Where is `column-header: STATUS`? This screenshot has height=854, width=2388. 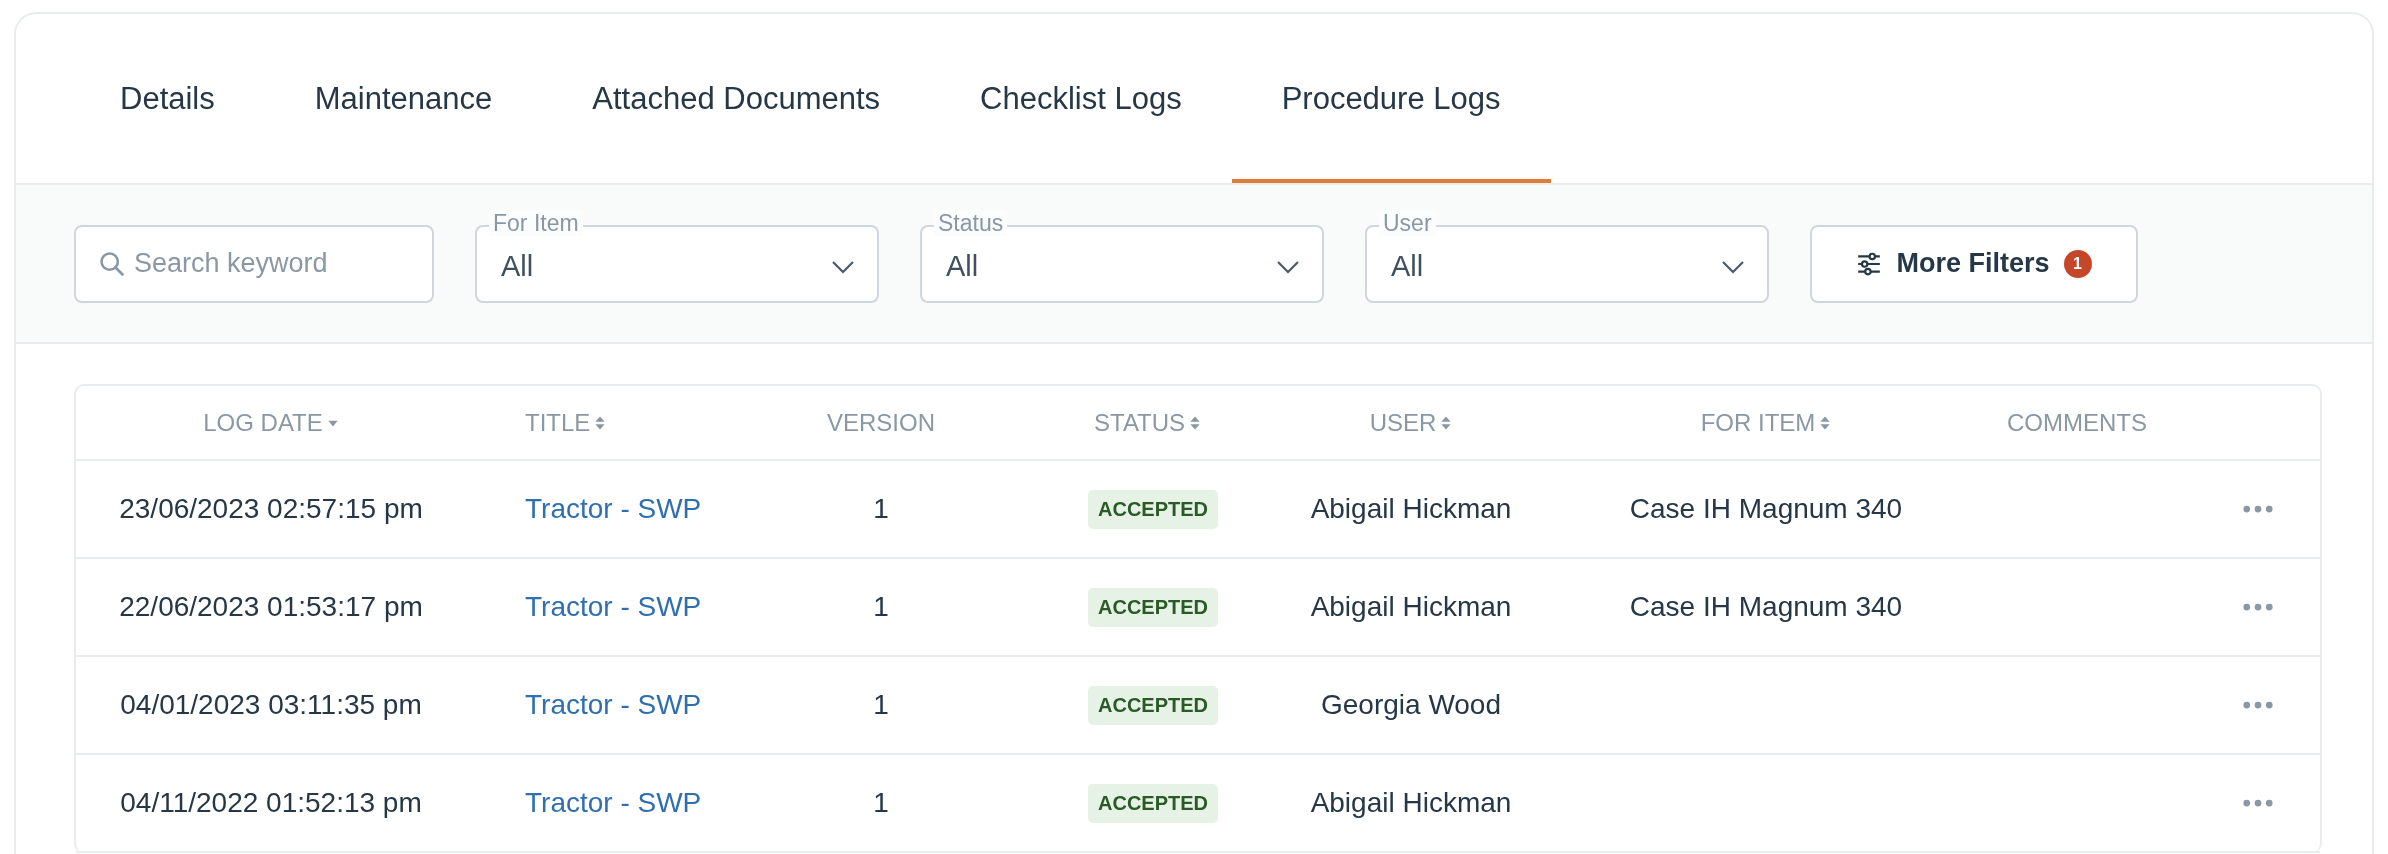
column-header: STATUS is located at coordinates (1148, 422).